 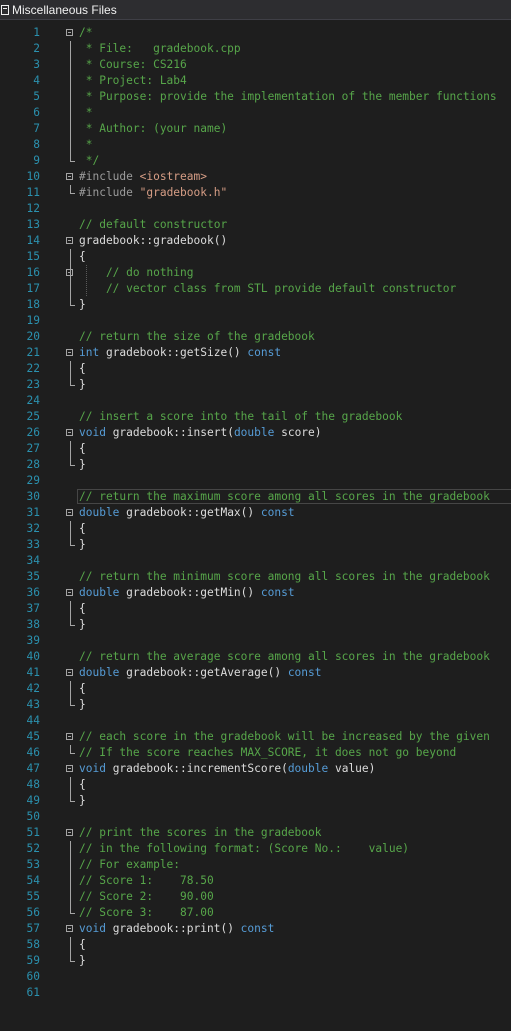 I want to click on code-line: 12, so click(x=255, y=209).